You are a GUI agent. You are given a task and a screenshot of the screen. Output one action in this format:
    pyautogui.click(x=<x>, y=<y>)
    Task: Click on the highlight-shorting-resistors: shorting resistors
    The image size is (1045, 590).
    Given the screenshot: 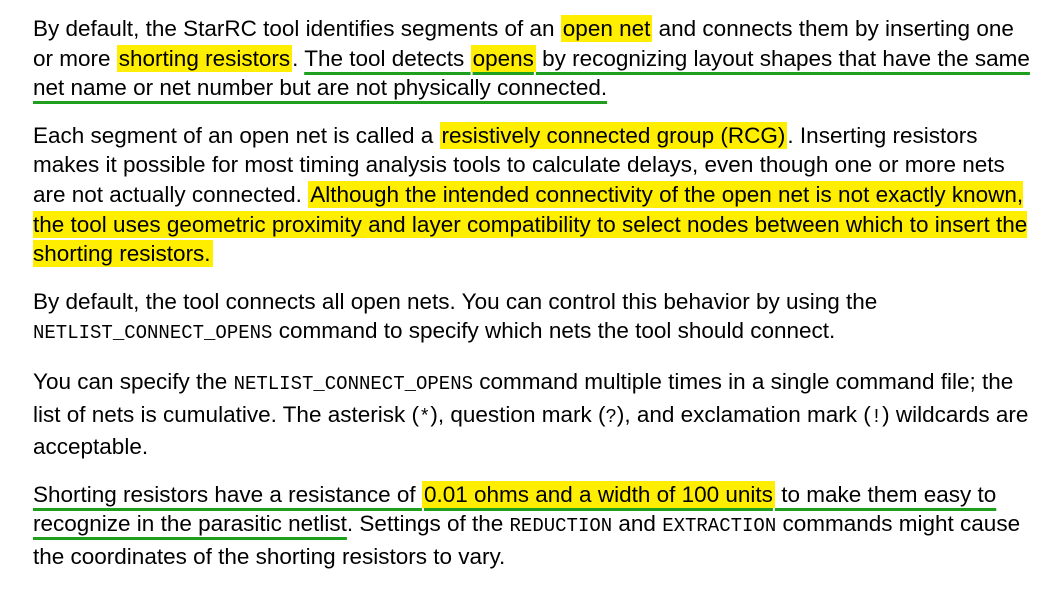 What is the action you would take?
    pyautogui.click(x=204, y=58)
    